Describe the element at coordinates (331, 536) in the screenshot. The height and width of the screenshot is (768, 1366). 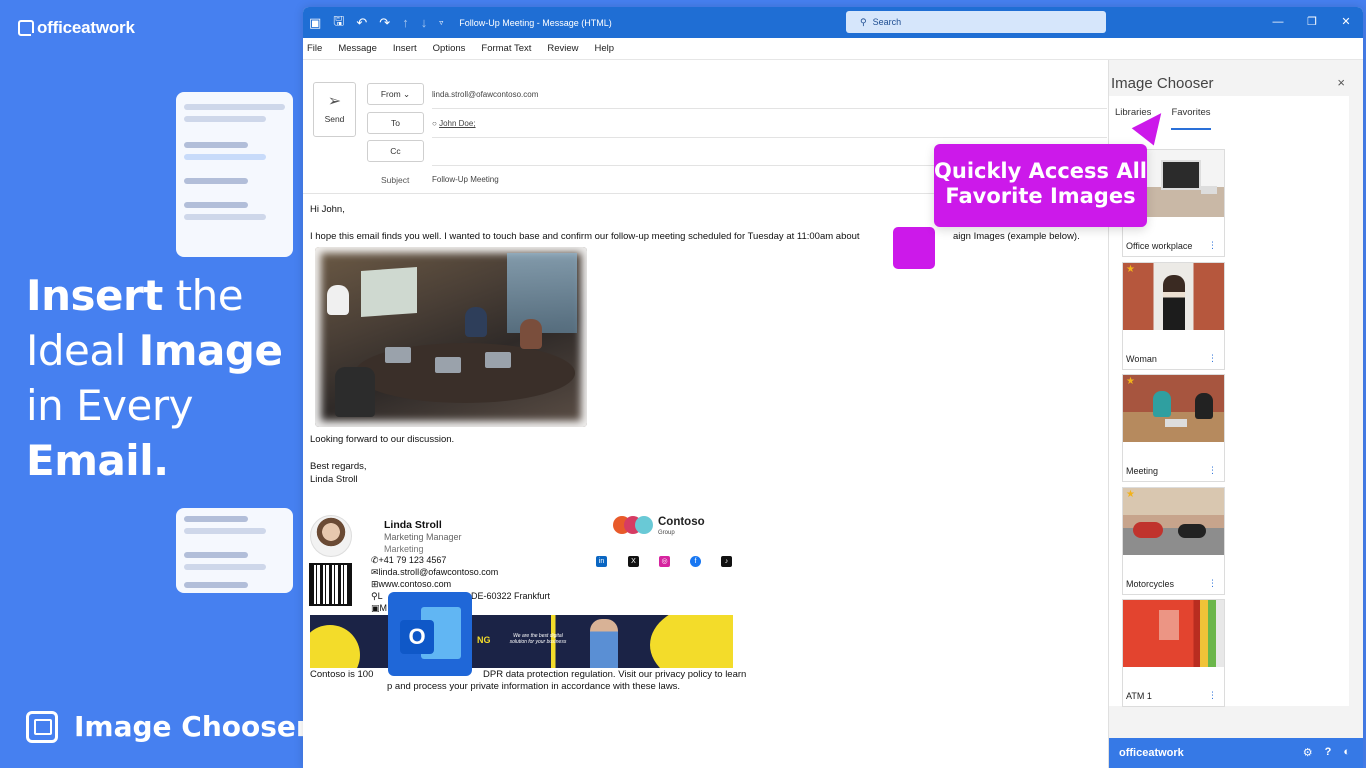
I see `signature-avatar` at that location.